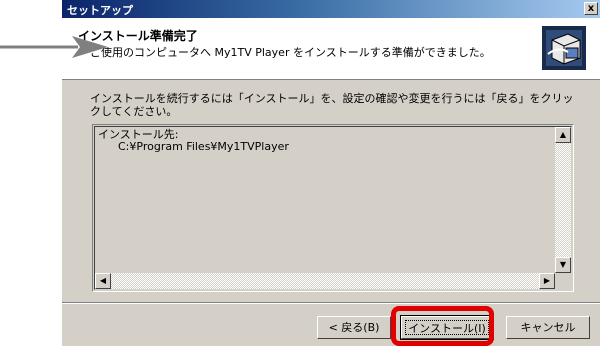 The height and width of the screenshot is (346, 600). Describe the element at coordinates (591, 8) in the screenshot. I see `close-button: x` at that location.